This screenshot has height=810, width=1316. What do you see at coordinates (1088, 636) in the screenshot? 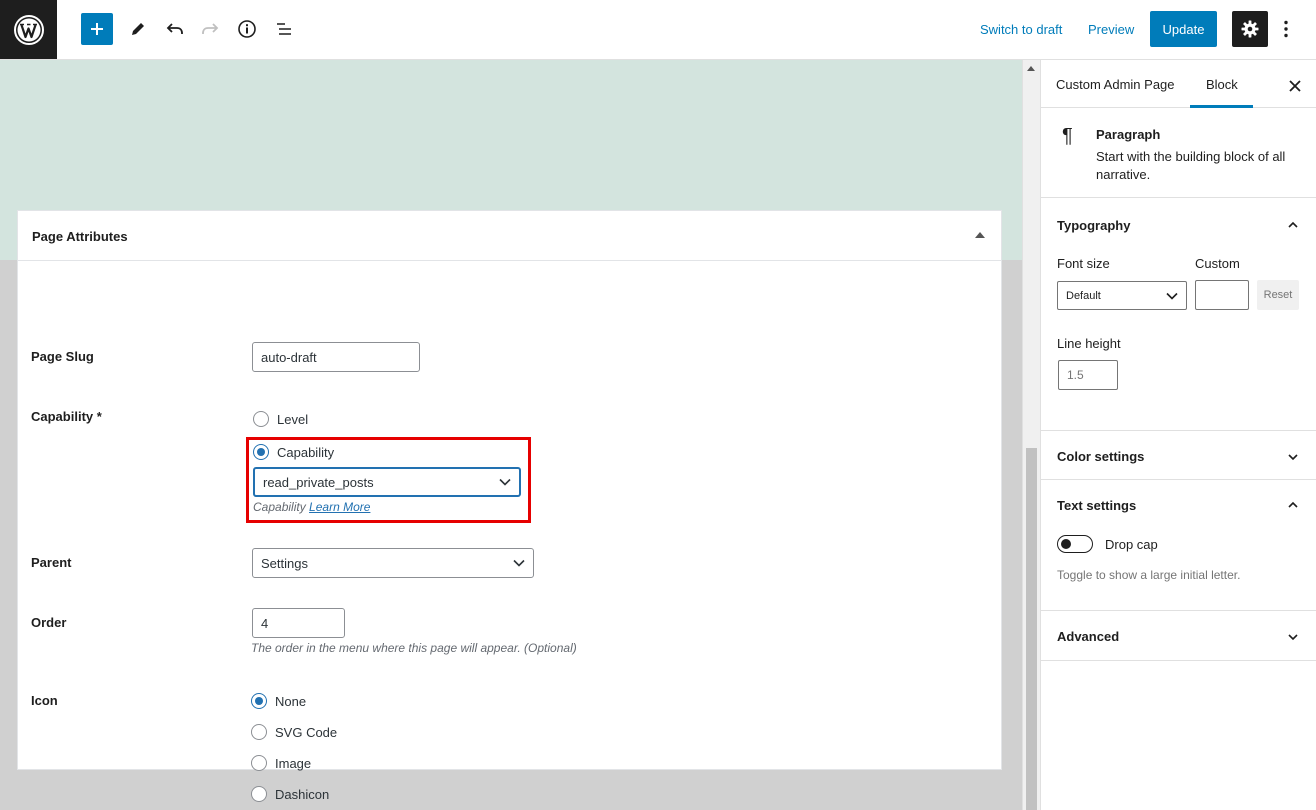
I see `advanced-panel-title: Advanced` at bounding box center [1088, 636].